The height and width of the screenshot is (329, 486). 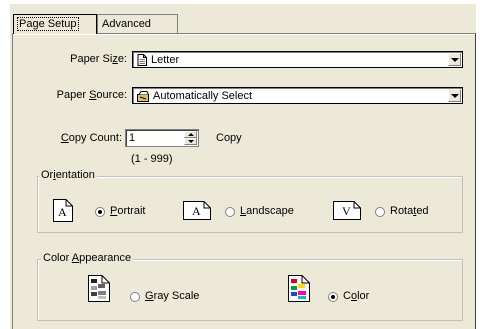 I want to click on copy-count-input: 1, so click(x=162, y=138).